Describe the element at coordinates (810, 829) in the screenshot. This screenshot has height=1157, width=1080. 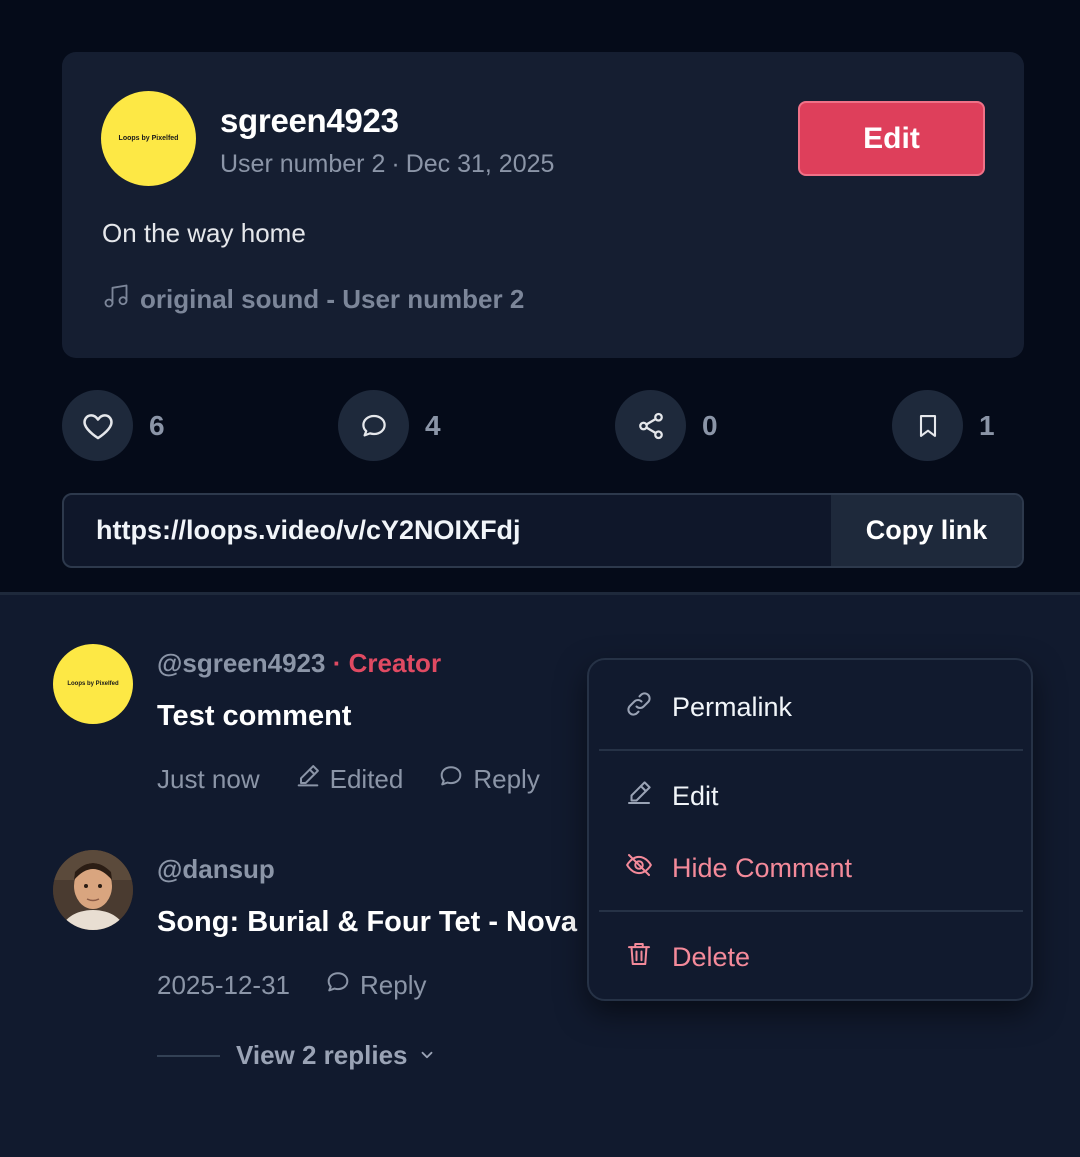
I see `comment-context-menu: Permalink Edit Hide Comment Delete` at that location.